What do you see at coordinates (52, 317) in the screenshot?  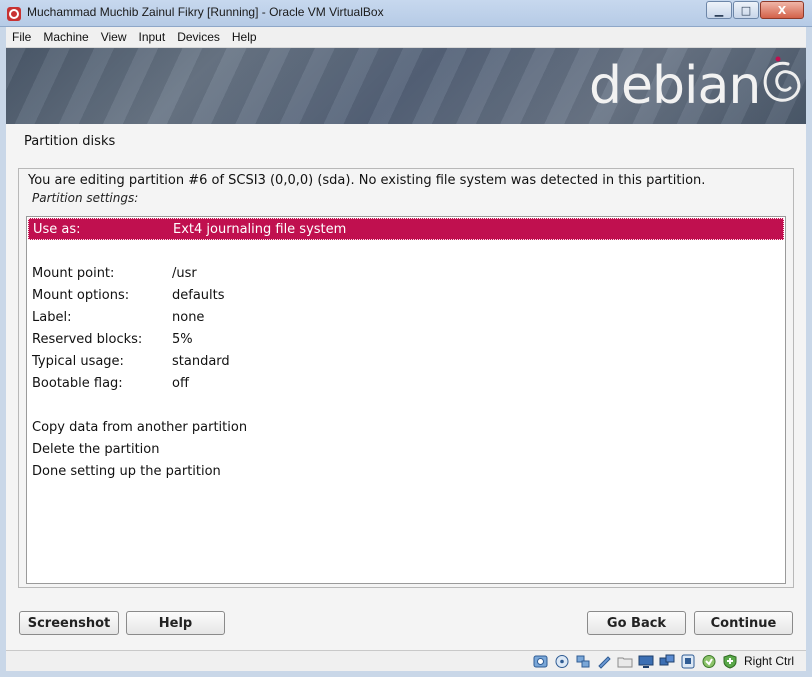 I see `list-item-key: Label:` at bounding box center [52, 317].